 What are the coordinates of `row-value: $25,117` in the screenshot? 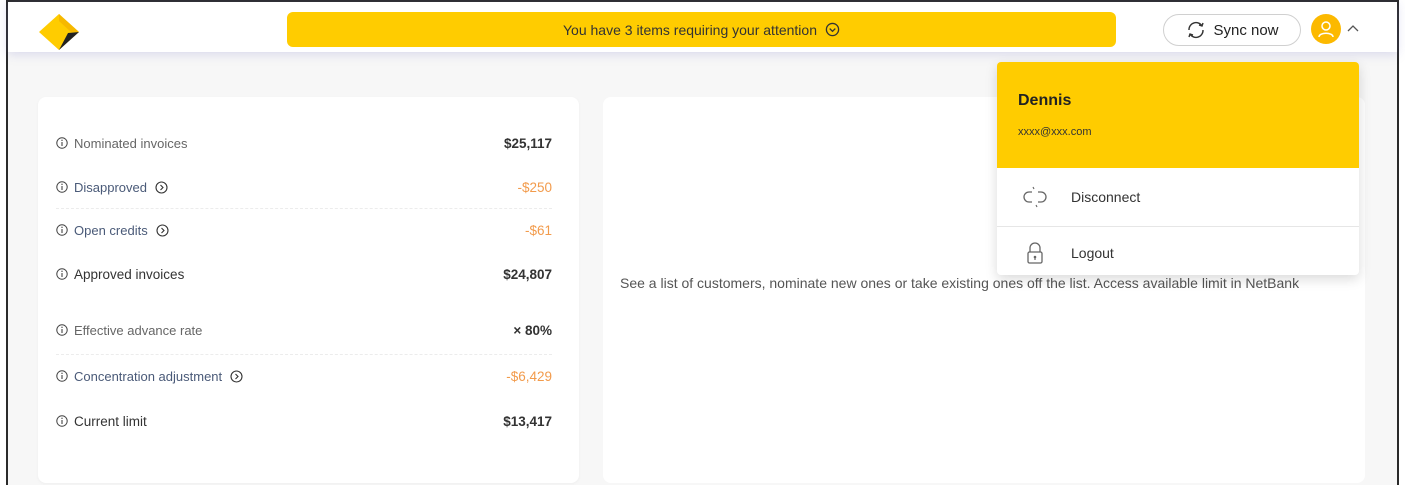 It's located at (527, 143).